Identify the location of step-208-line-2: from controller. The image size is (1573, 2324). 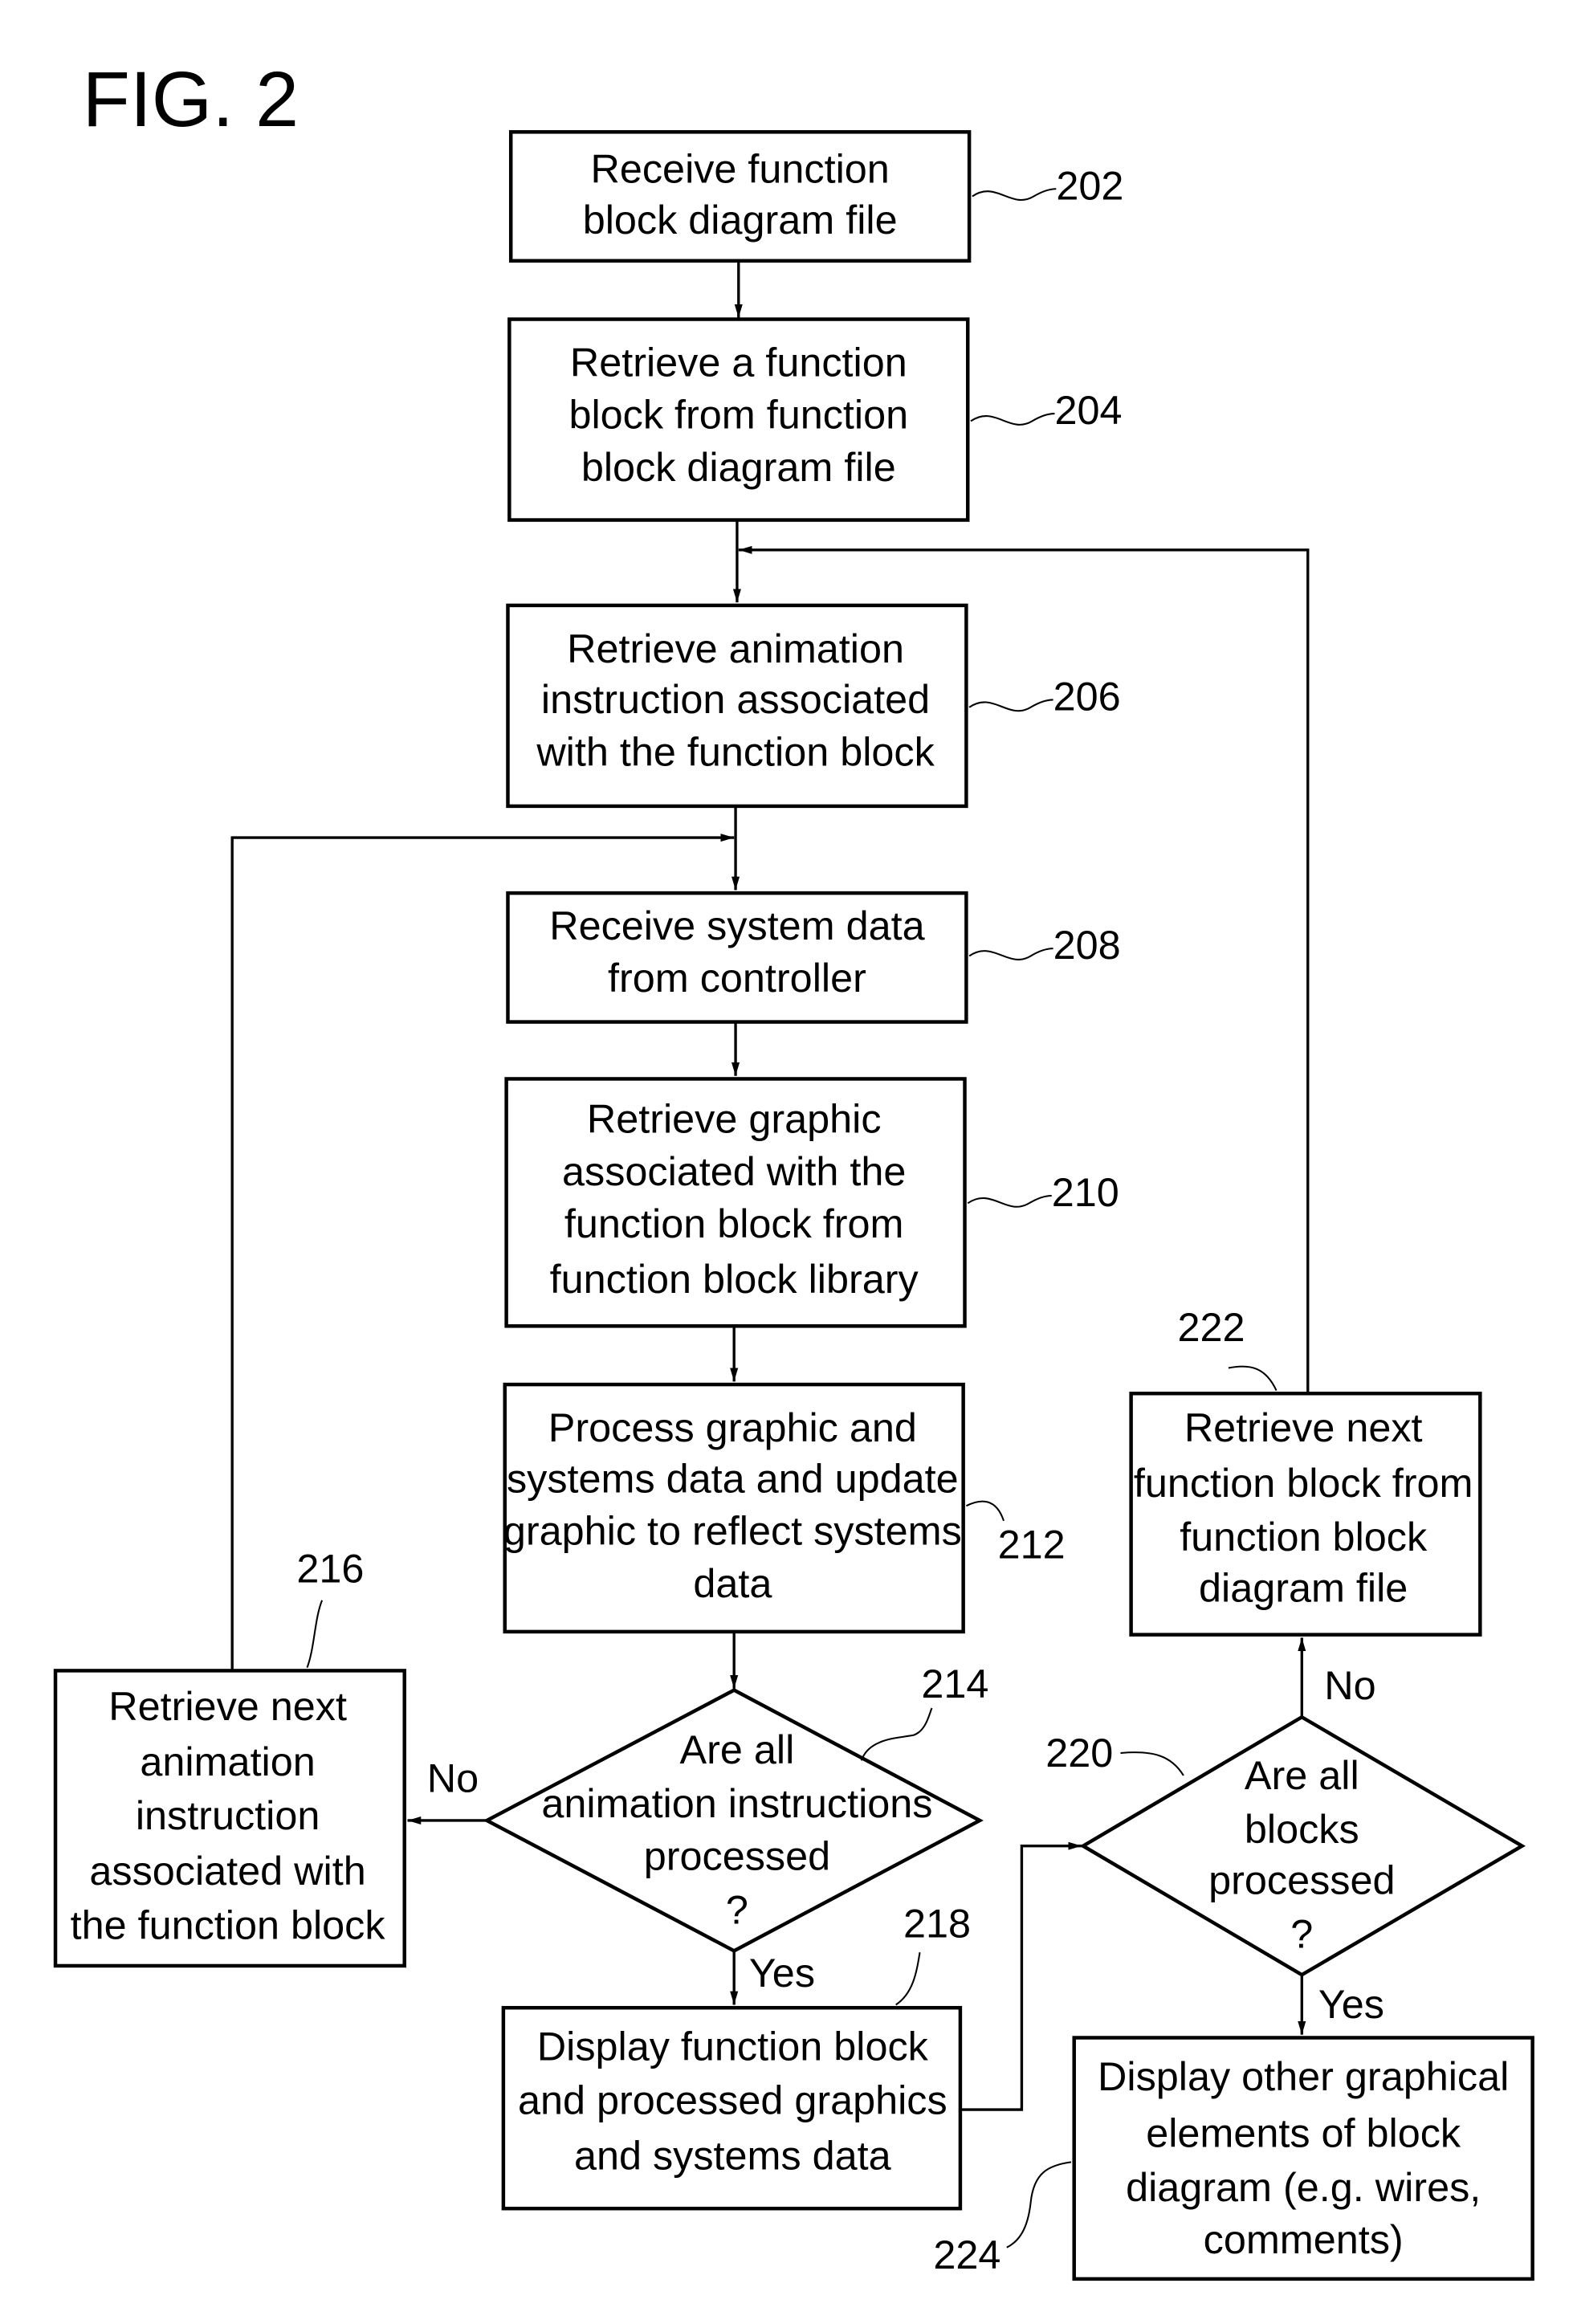
(737, 978).